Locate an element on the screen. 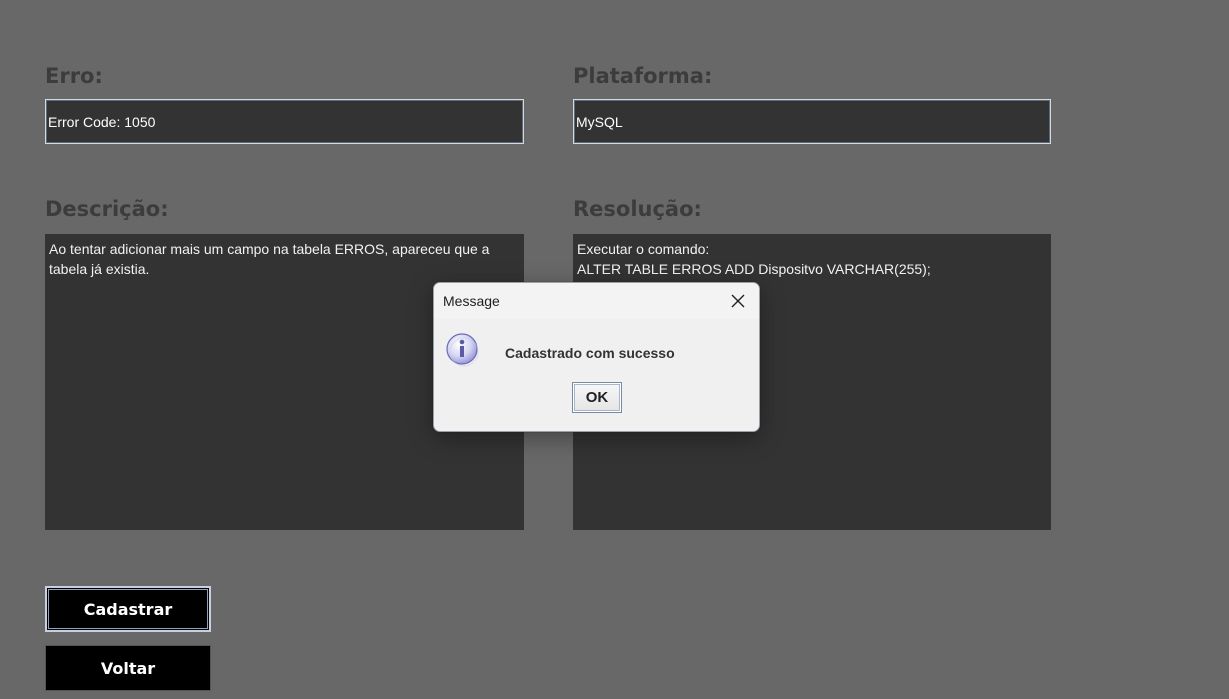  cadastrar-button: Cadastrar is located at coordinates (128, 609).